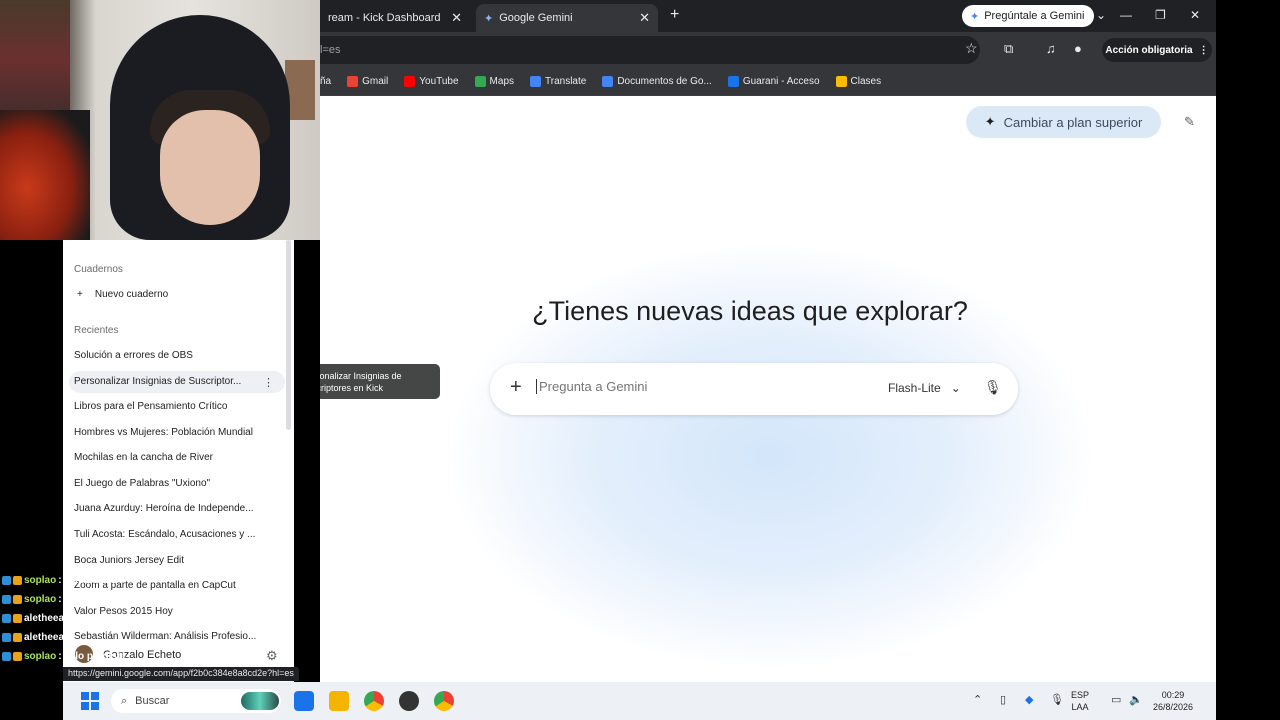 The width and height of the screenshot is (1280, 720). I want to click on add-icon: +, so click(516, 387).